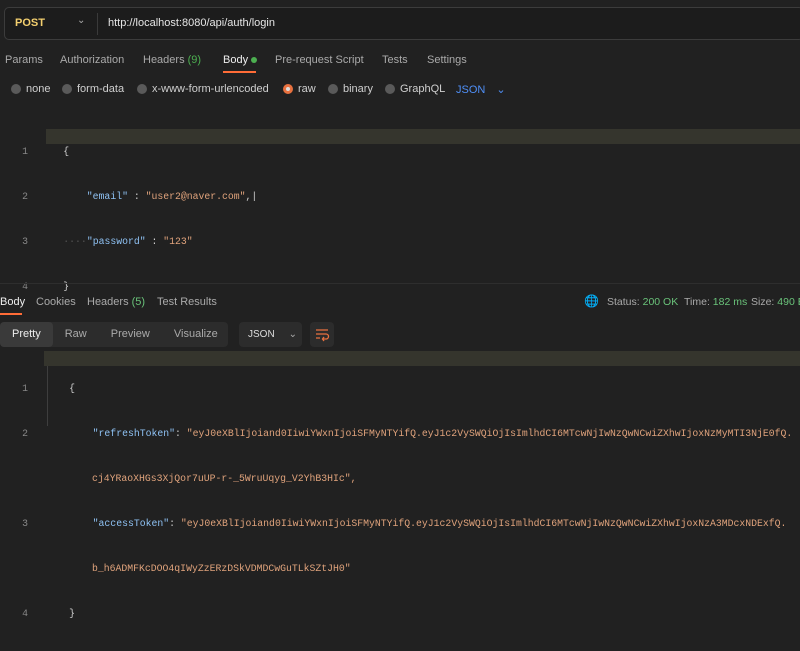 The image size is (800, 651). What do you see at coordinates (307, 89) in the screenshot?
I see `option-label: raw` at bounding box center [307, 89].